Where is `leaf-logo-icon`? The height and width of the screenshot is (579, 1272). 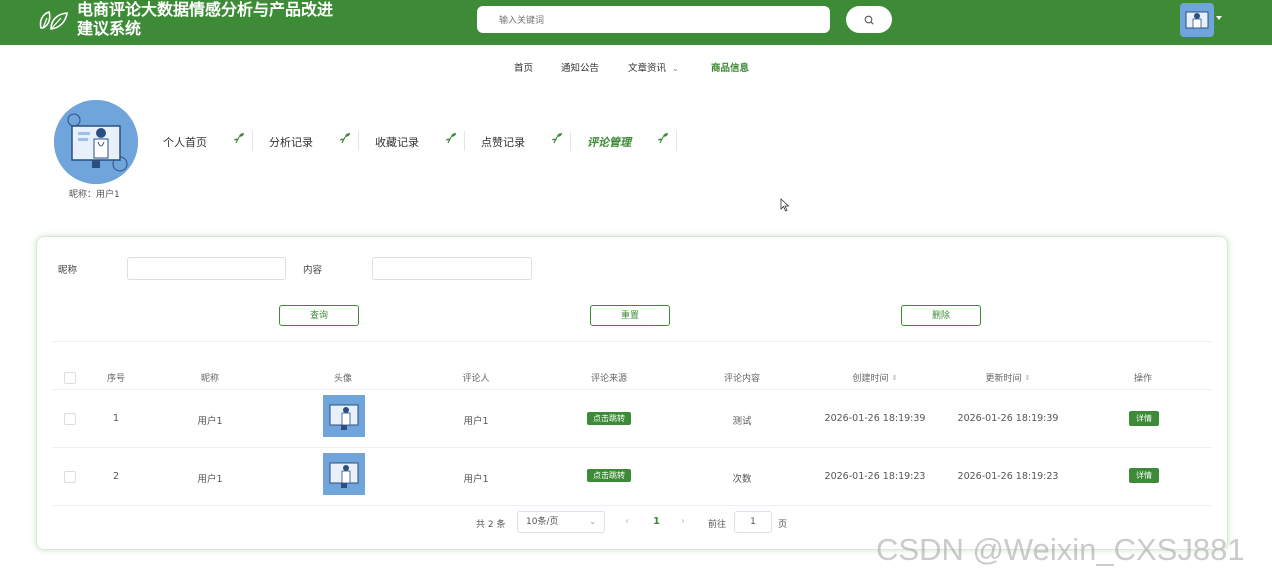
leaf-logo-icon is located at coordinates (53, 20).